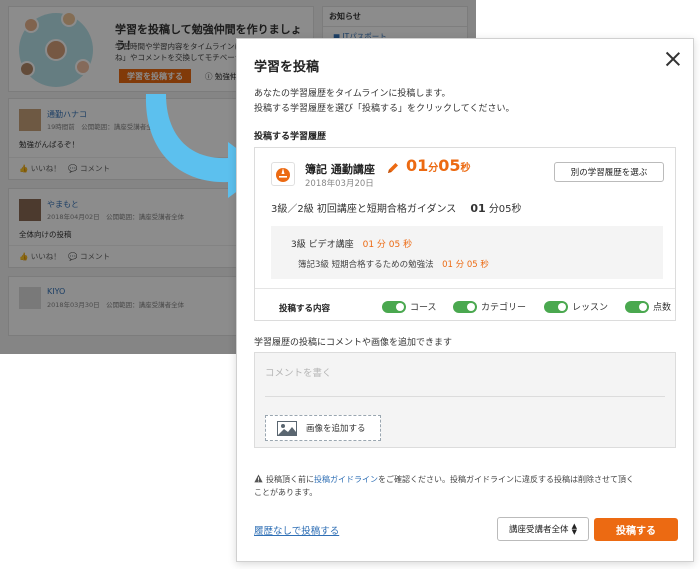 The image size is (700, 569). What do you see at coordinates (353, 343) in the screenshot?
I see `add-comment-hint: 学習履歴の投稿にコメントや画像を追加できます` at bounding box center [353, 343].